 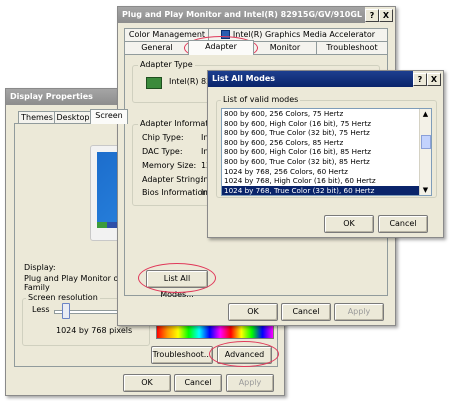 I want to click on video-card-icon, so click(x=154, y=83).